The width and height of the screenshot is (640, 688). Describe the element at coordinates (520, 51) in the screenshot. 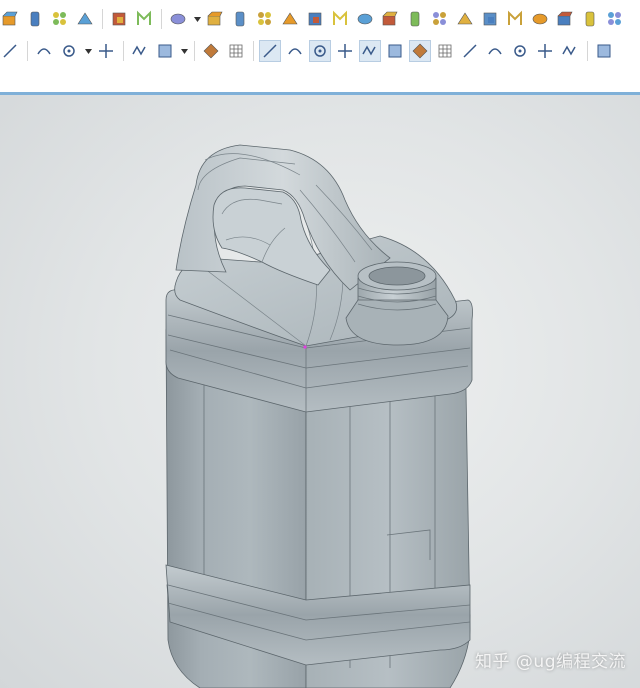

I see `slash-icon` at that location.